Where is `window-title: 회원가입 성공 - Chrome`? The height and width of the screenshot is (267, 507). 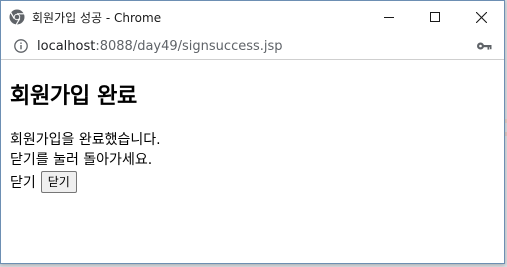
window-title: 회원가입 성공 - Chrome is located at coordinates (97, 17).